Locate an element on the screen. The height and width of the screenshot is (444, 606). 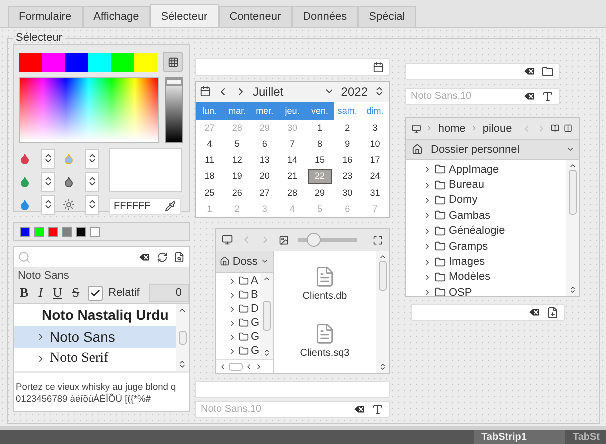
path-segment: piloue is located at coordinates (497, 128).